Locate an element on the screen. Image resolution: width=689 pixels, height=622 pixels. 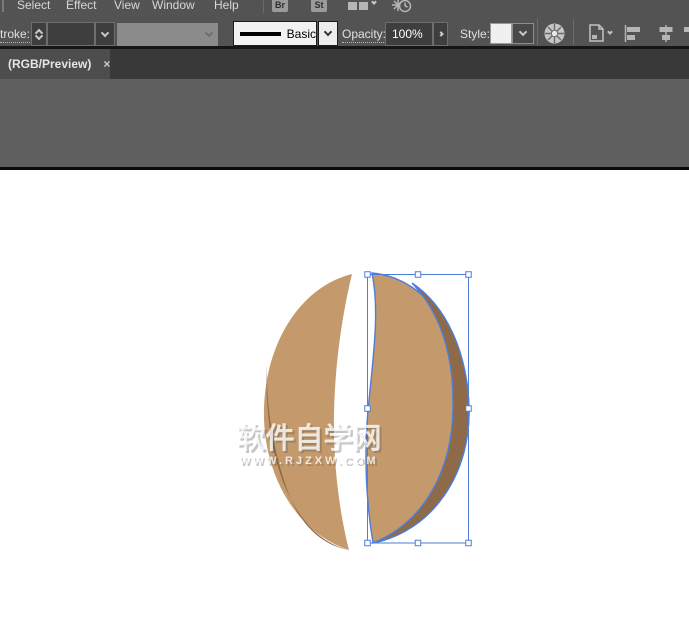
selection-handle-bottom-left is located at coordinates (367, 543).